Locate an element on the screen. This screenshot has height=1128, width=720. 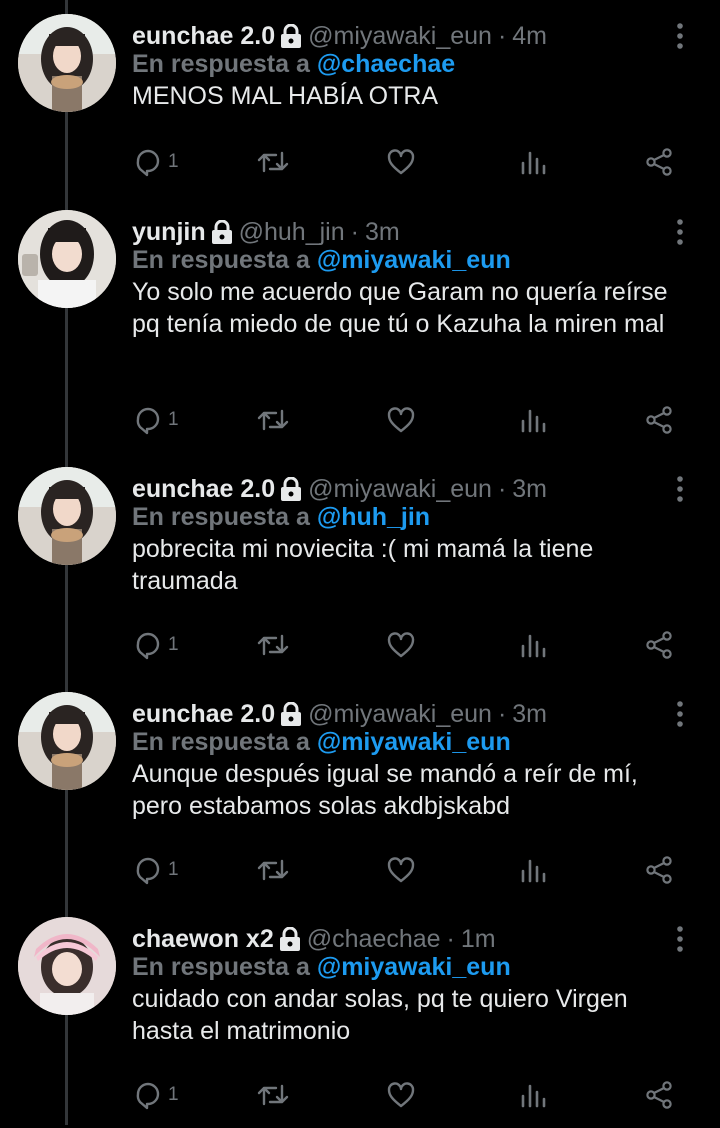
reply-context: En respuesta a @miyawaki_eun is located at coordinates (321, 260).